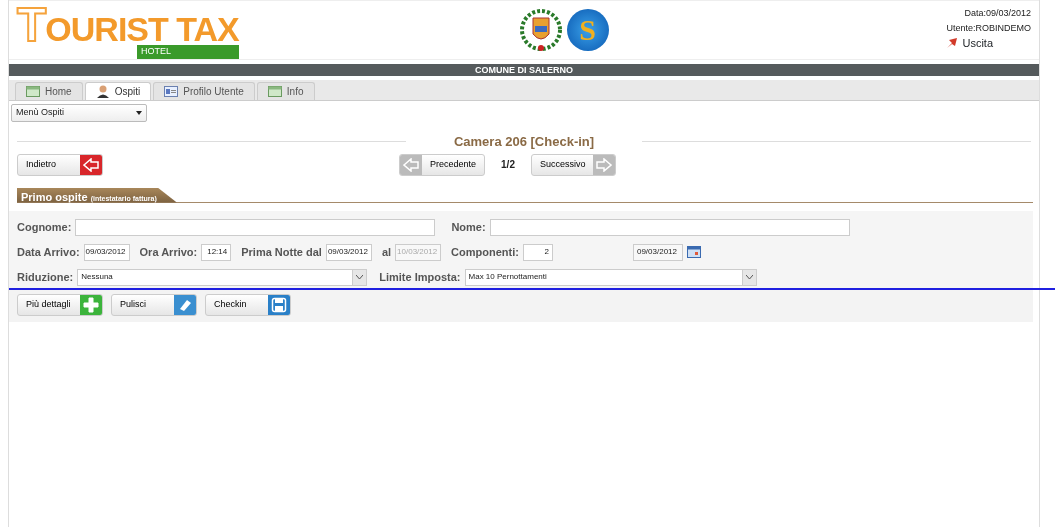 The width and height of the screenshot is (1055, 527). What do you see at coordinates (524, 142) in the screenshot?
I see `page-title: Camera 206 [Check-in]` at bounding box center [524, 142].